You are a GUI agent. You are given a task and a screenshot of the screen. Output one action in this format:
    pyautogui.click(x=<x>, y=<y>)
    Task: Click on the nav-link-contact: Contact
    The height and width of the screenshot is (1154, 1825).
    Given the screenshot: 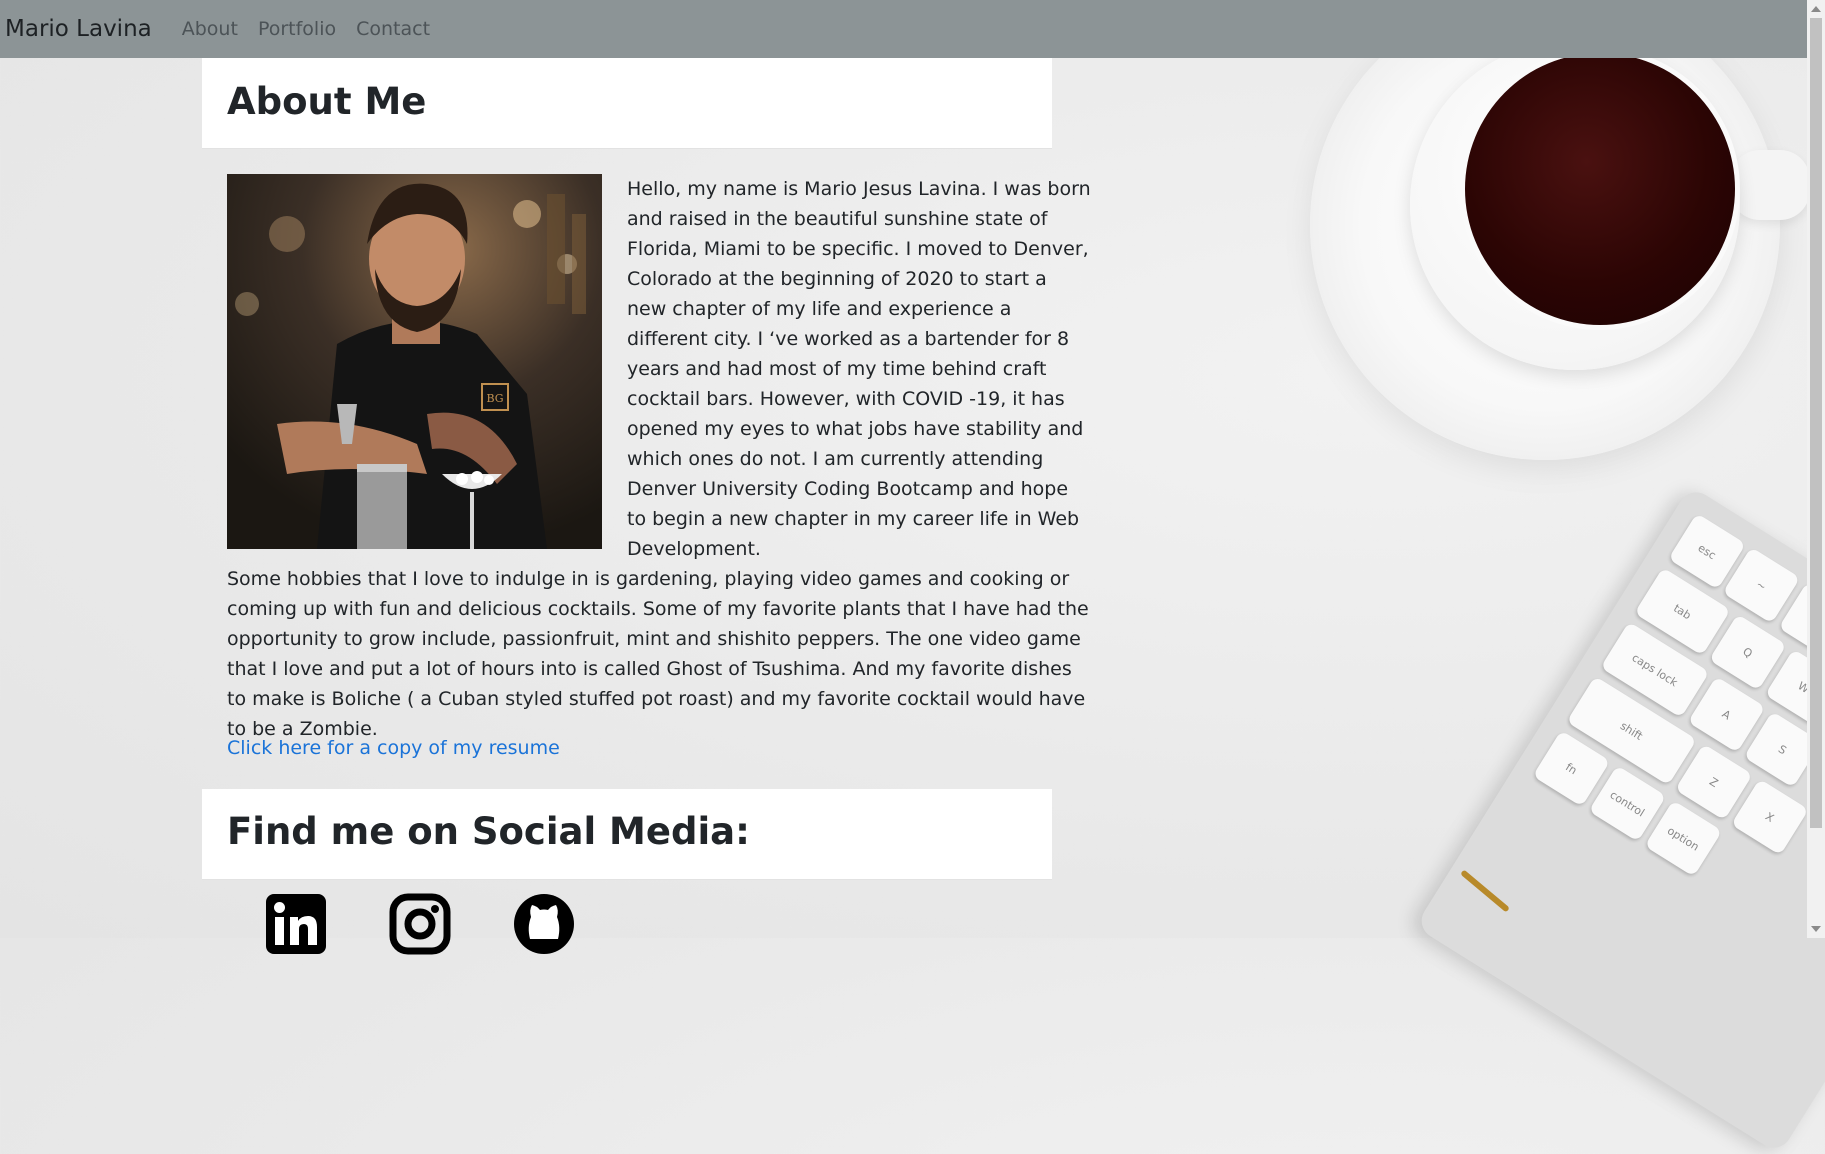 What is the action you would take?
    pyautogui.click(x=393, y=29)
    